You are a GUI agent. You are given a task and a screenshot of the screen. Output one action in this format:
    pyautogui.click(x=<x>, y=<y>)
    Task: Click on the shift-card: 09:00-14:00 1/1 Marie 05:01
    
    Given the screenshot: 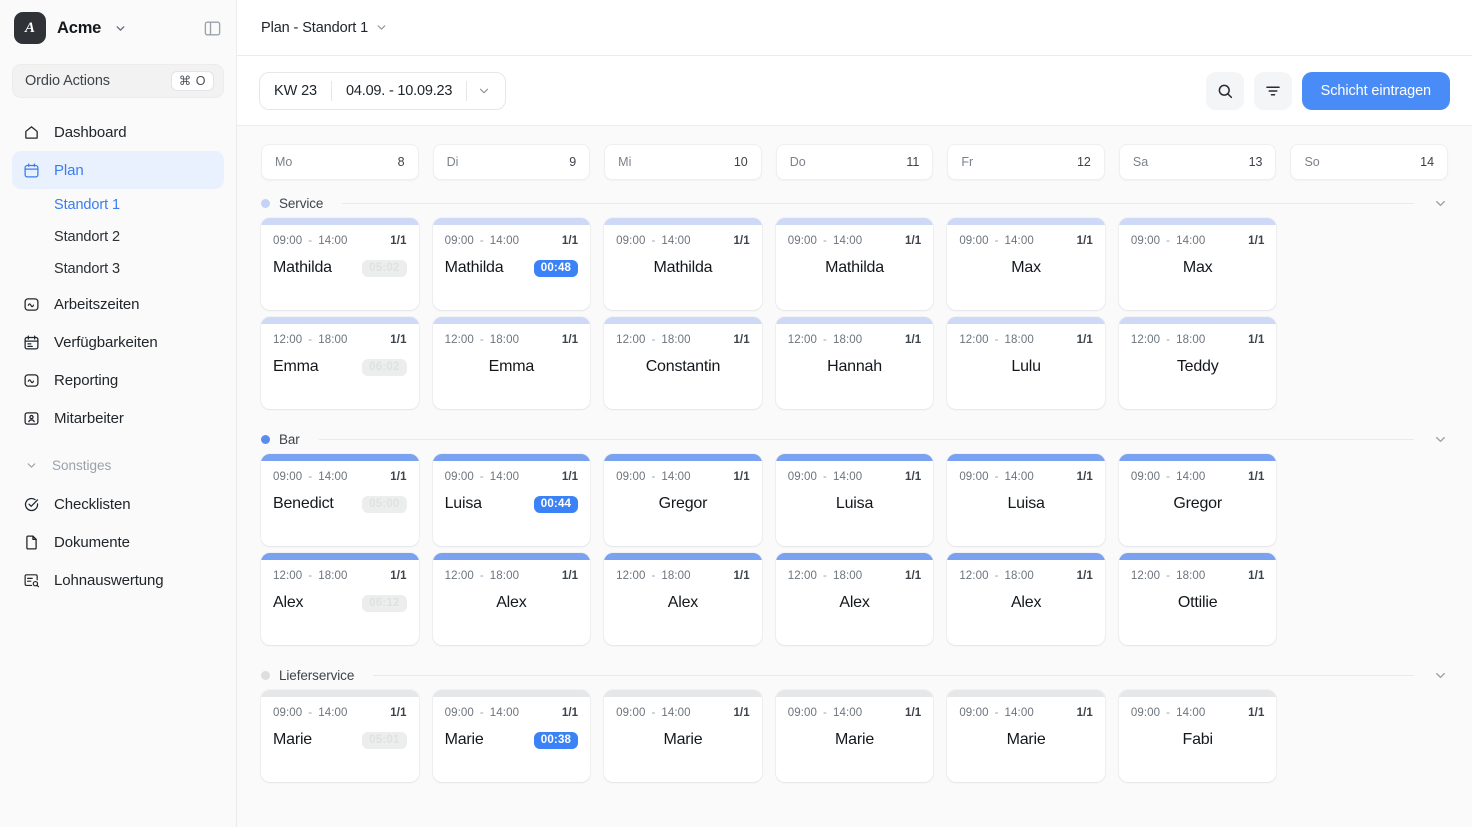 What is the action you would take?
    pyautogui.click(x=340, y=736)
    